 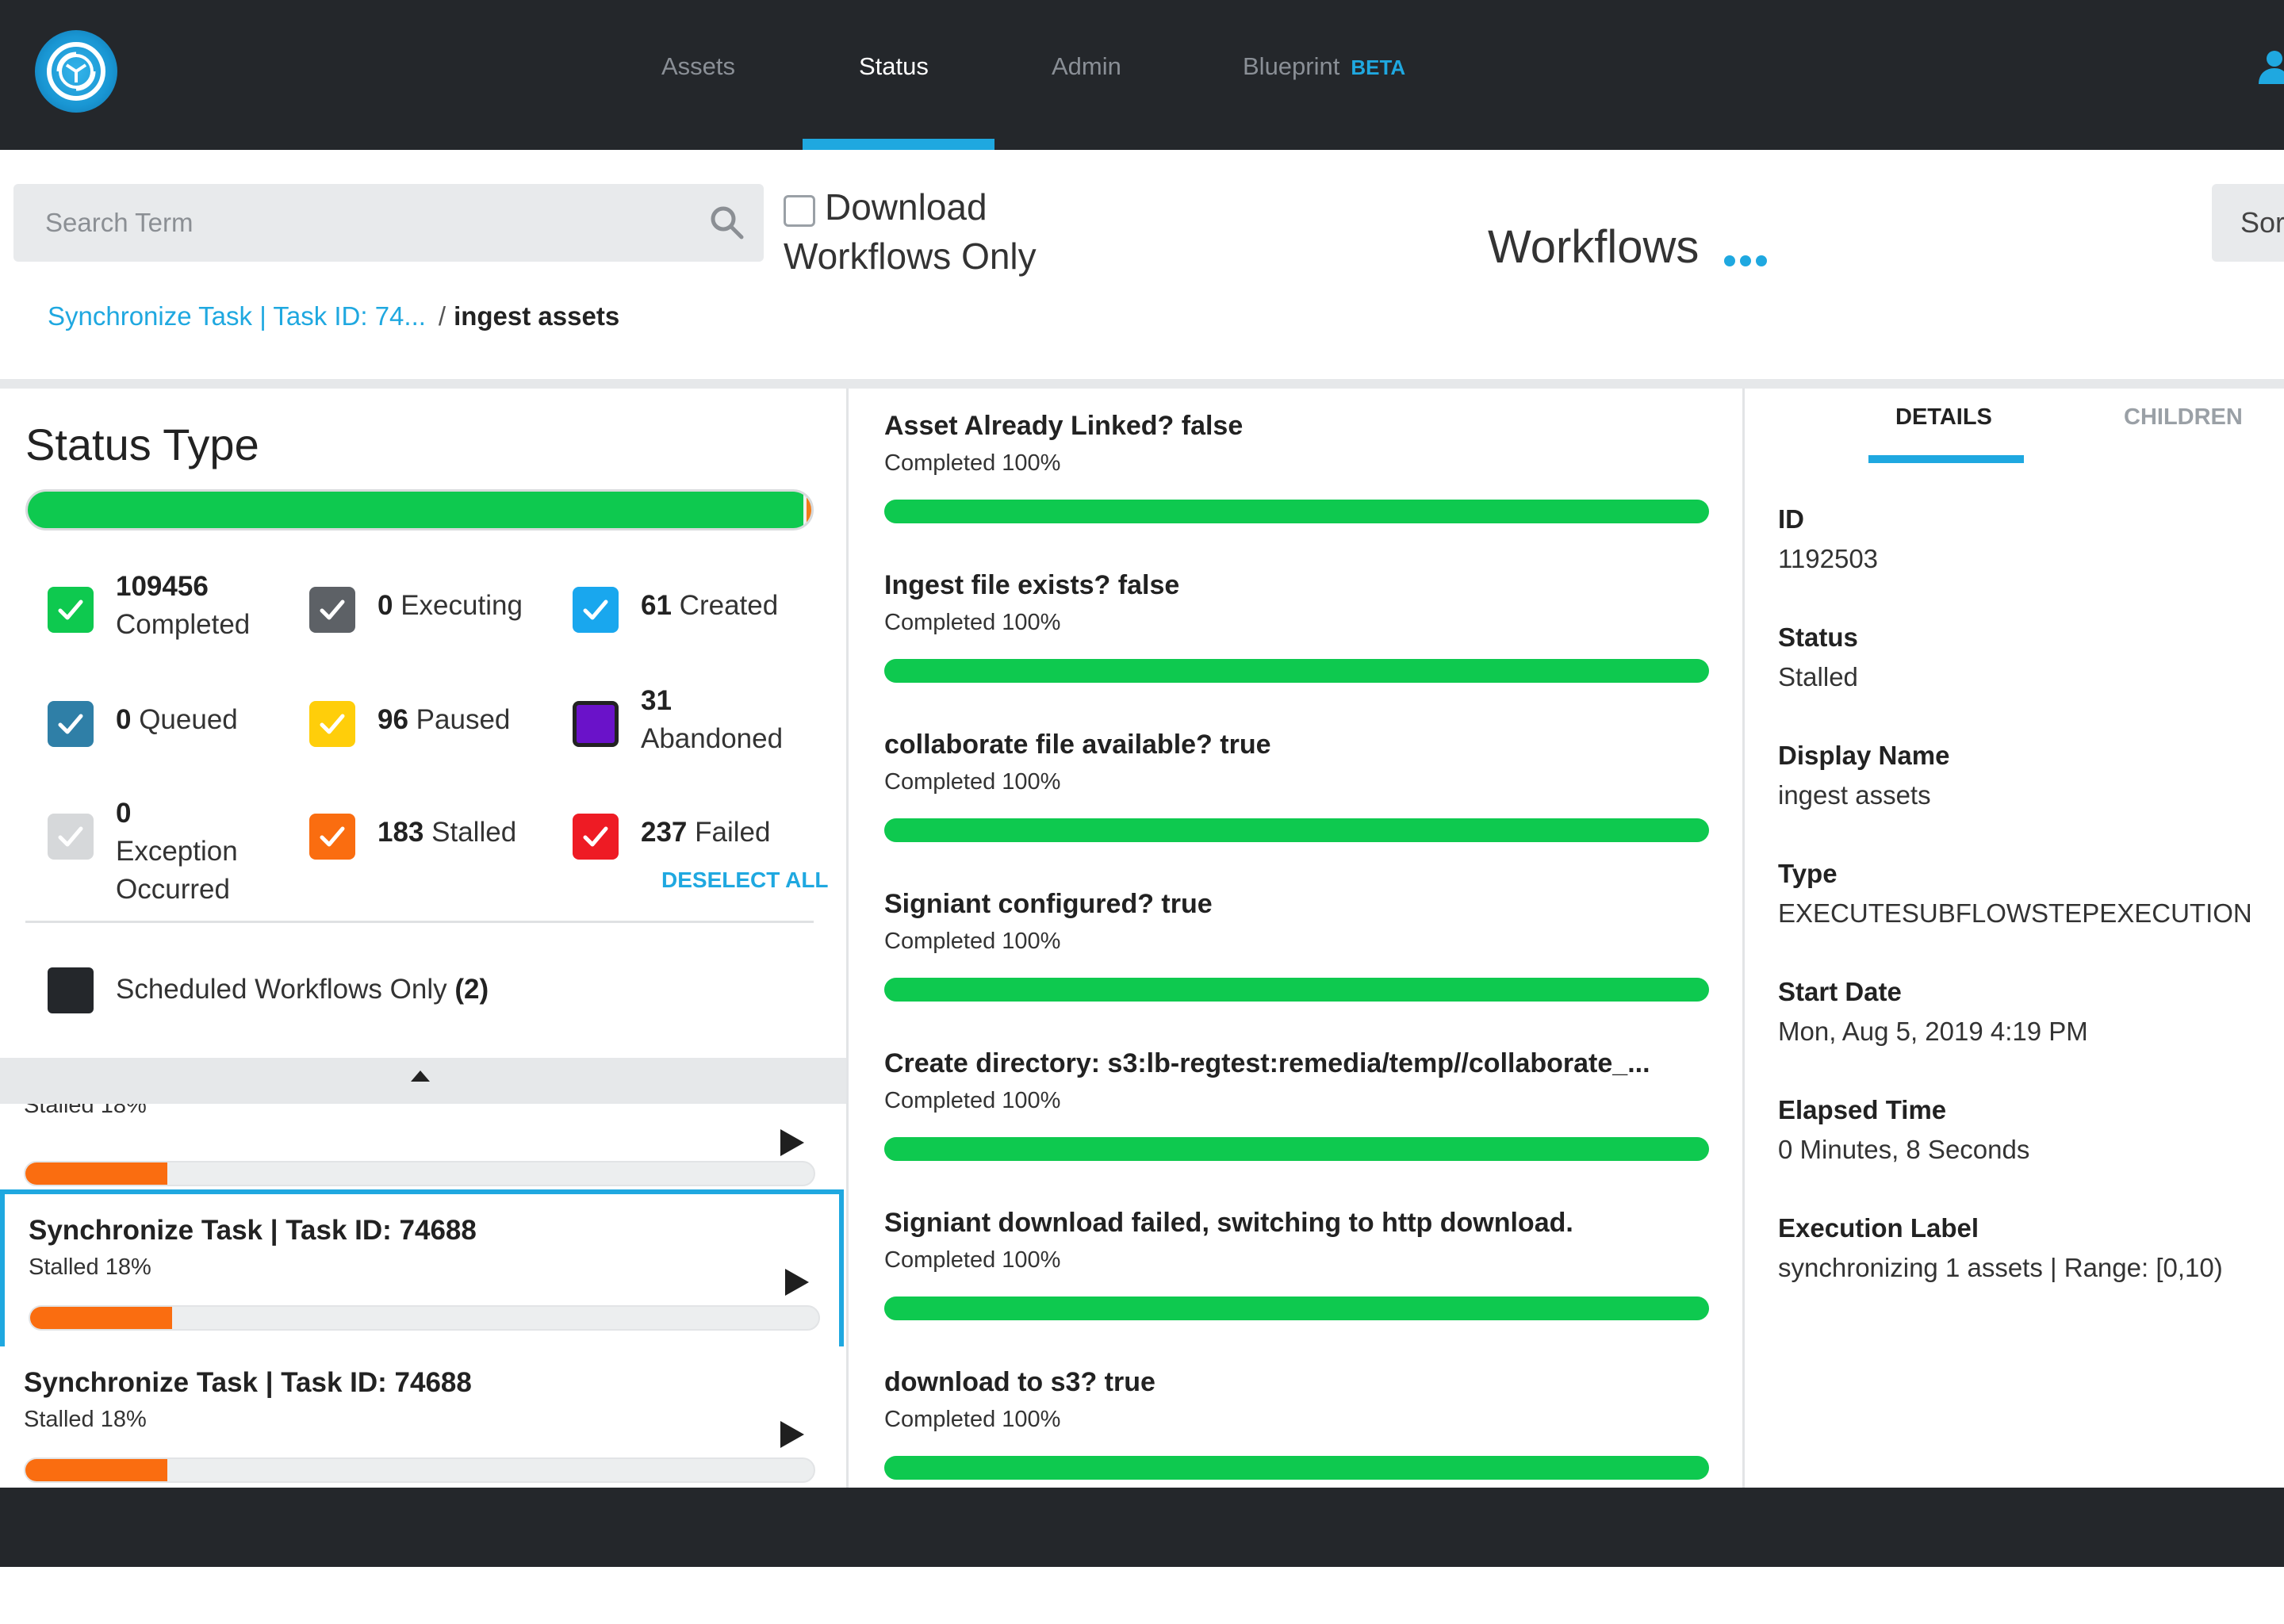 I want to click on top-nav: Assets Status Admin Blueprint BETA, so click(x=1142, y=75).